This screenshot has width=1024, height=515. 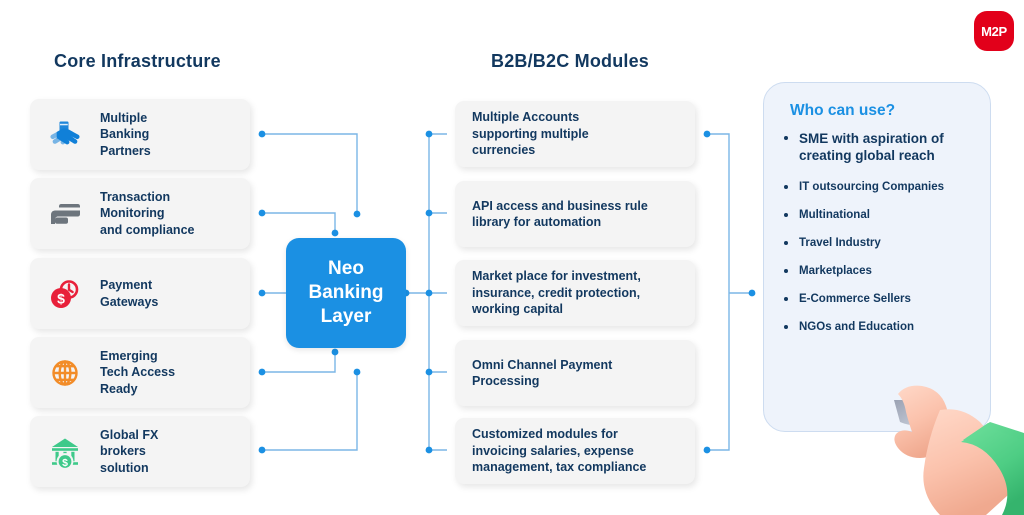 What do you see at coordinates (879, 243) in the screenshot?
I see `who-list-item: Travel Industry` at bounding box center [879, 243].